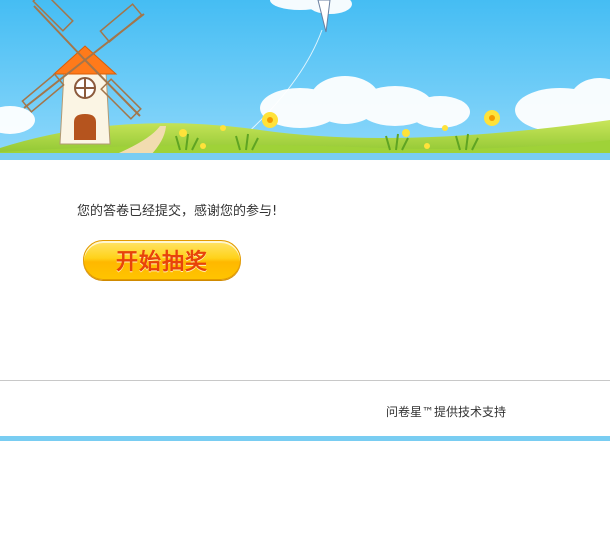 Image resolution: width=610 pixels, height=544 pixels. I want to click on start-lottery-label: 开始抽奖, so click(161, 262).